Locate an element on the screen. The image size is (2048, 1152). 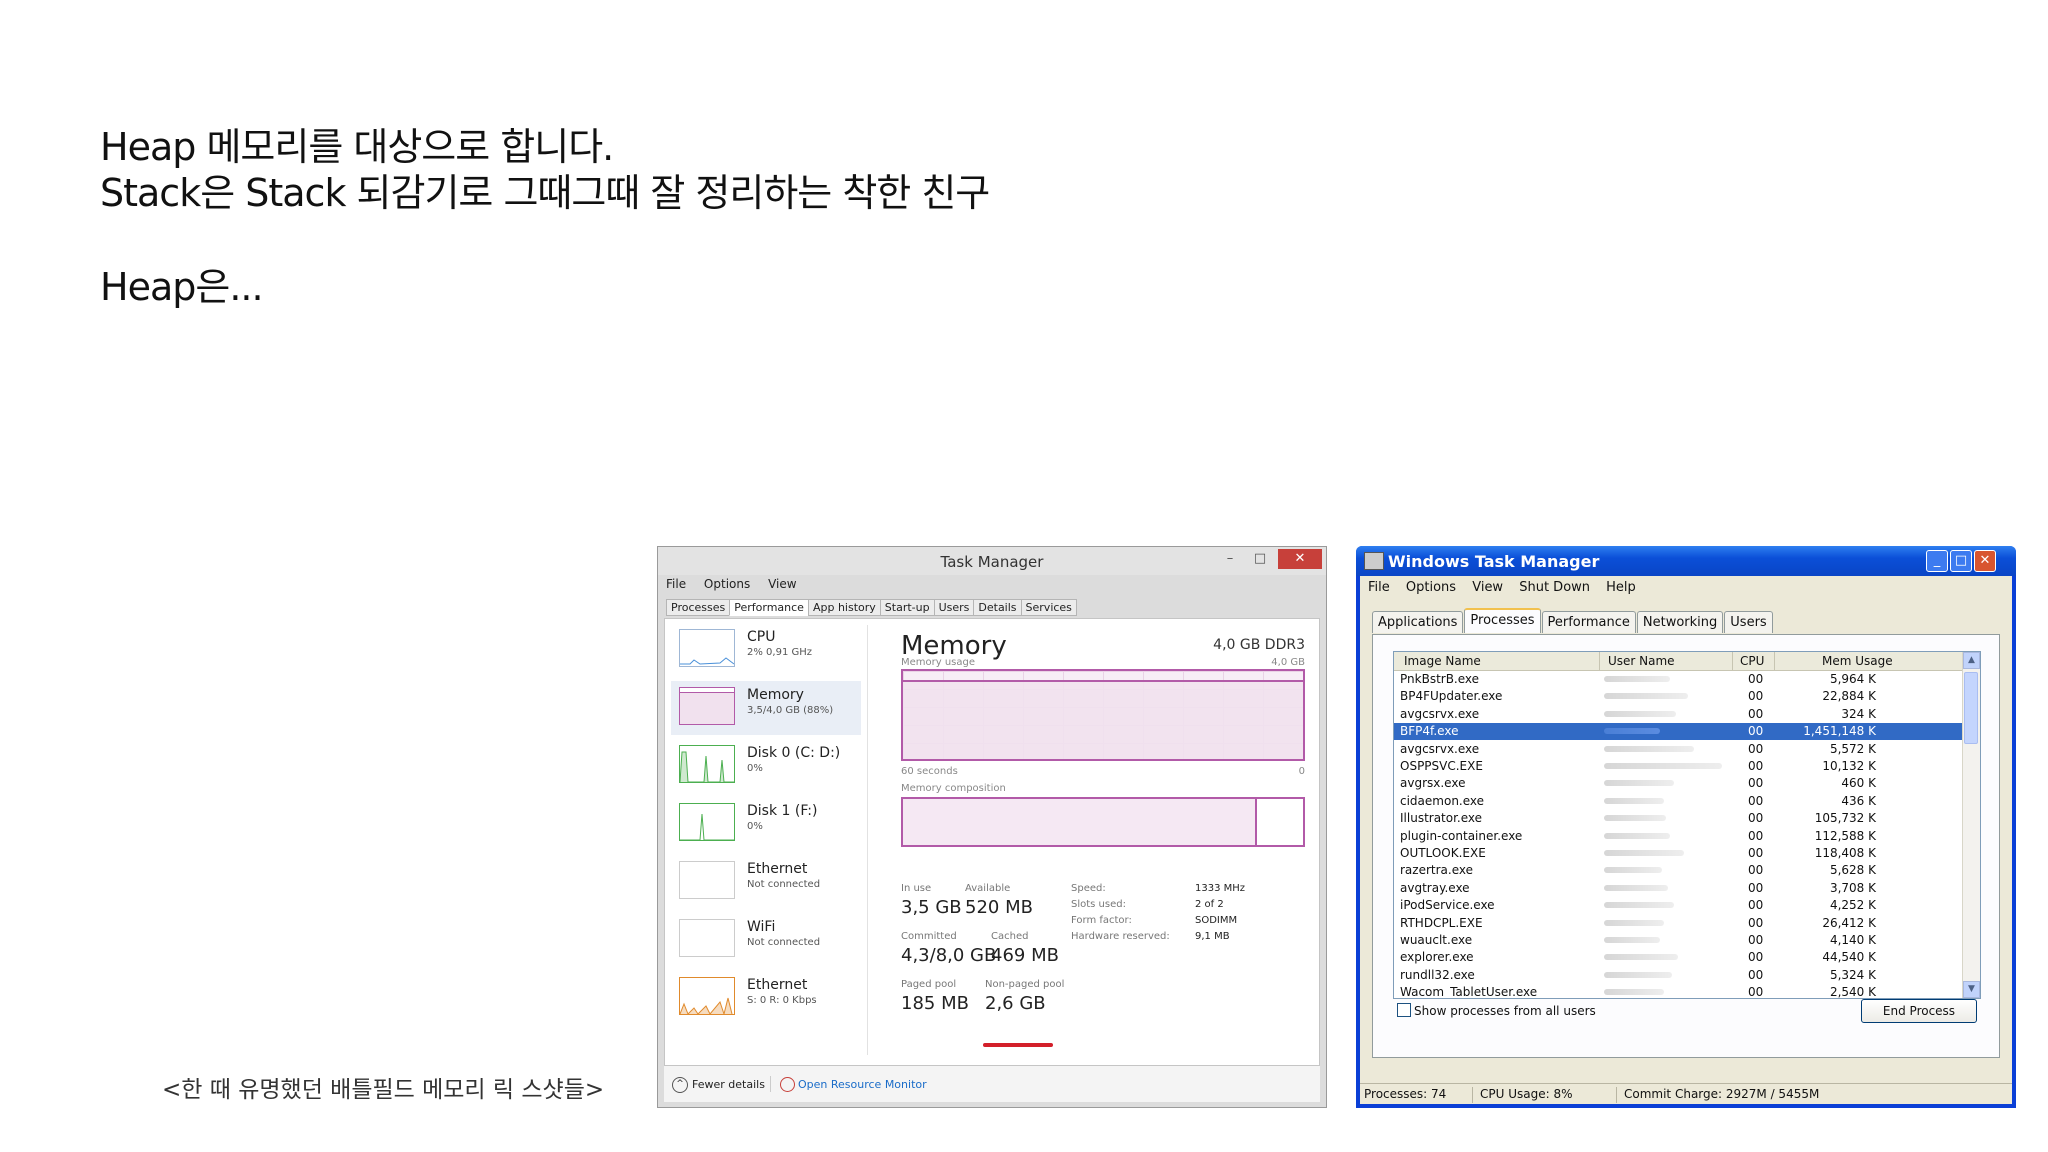
table-row: avgcsrvx.exe 00 5,572 K is located at coordinates (1679, 749).